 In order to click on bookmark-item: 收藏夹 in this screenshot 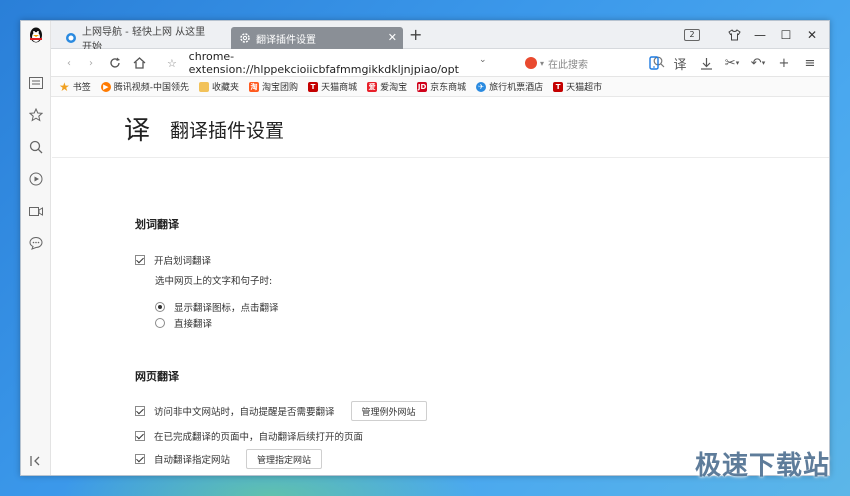, I will do `click(219, 86)`.